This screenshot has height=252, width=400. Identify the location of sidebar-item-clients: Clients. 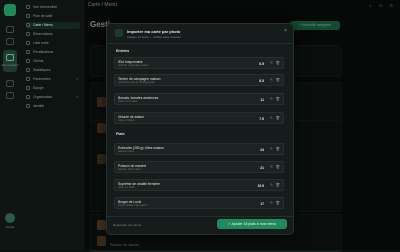
(53, 61).